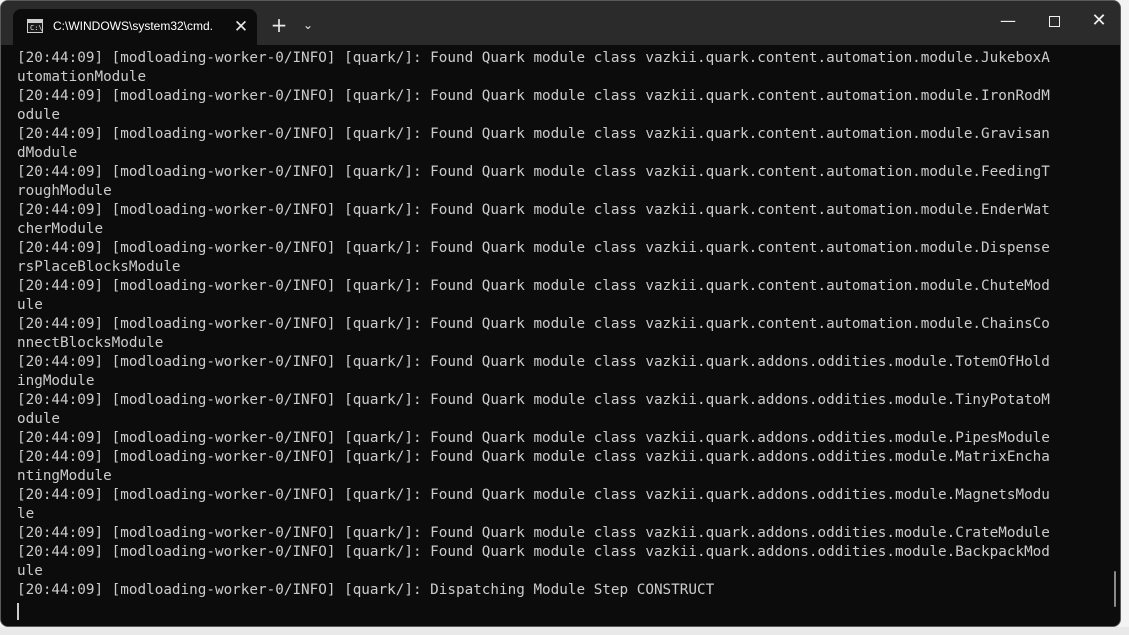  Describe the element at coordinates (241, 27) in the screenshot. I see `close-tab-icon: ✕` at that location.